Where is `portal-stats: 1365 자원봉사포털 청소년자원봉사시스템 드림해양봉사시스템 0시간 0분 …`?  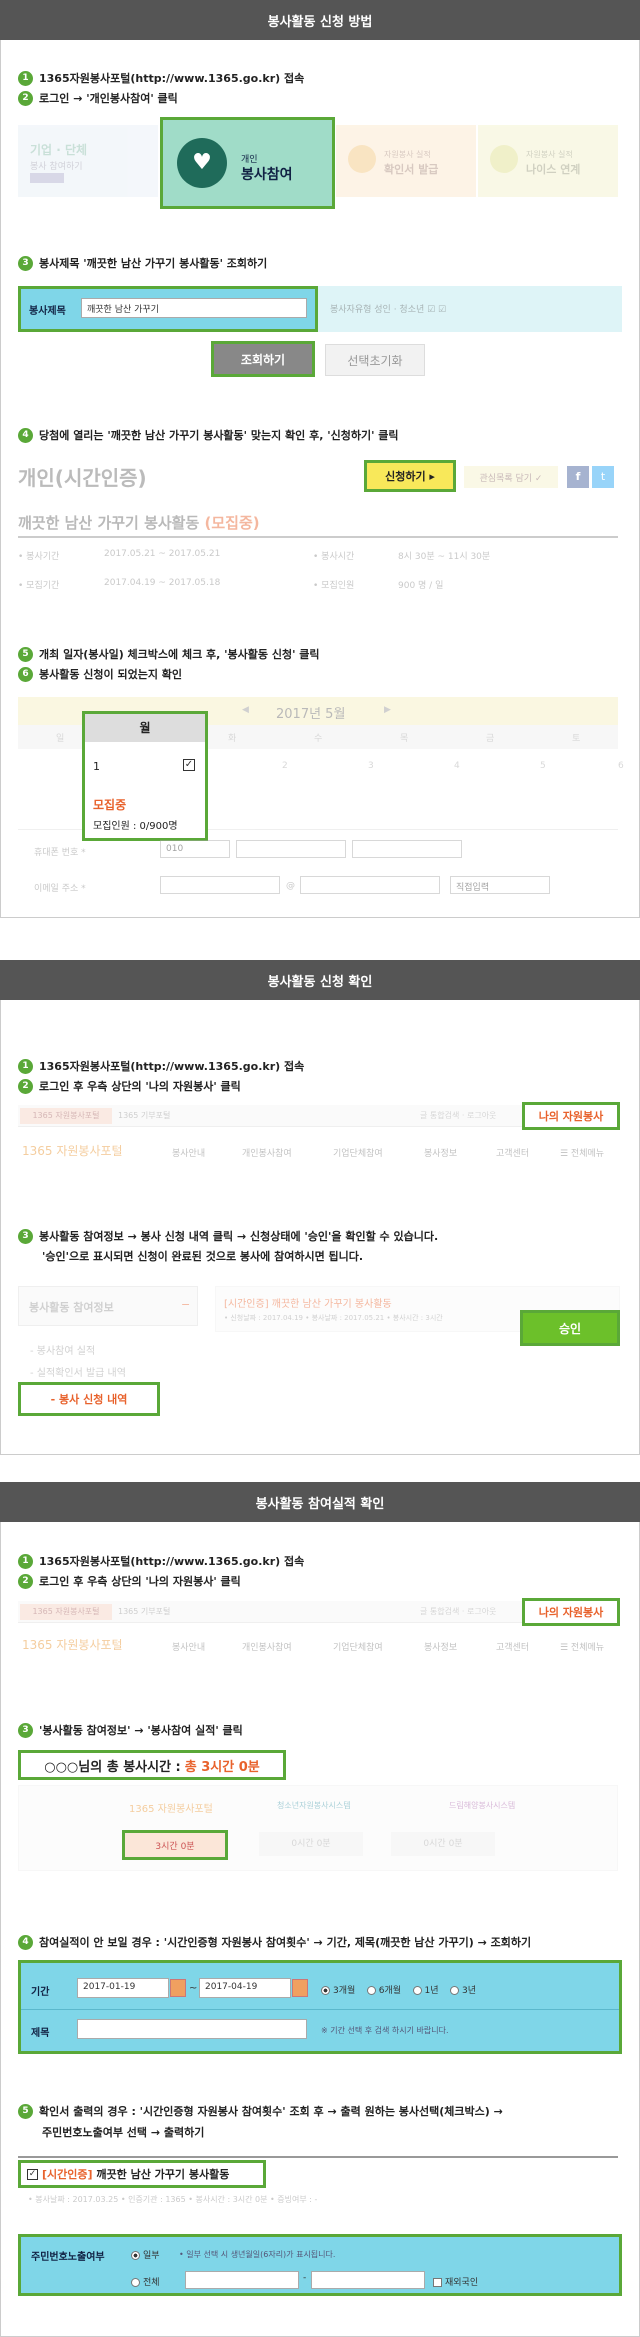 portal-stats: 1365 자원봉사포털 청소년자원봉사시스템 드림해양봉사시스템 0시간 0분 … is located at coordinates (318, 1828).